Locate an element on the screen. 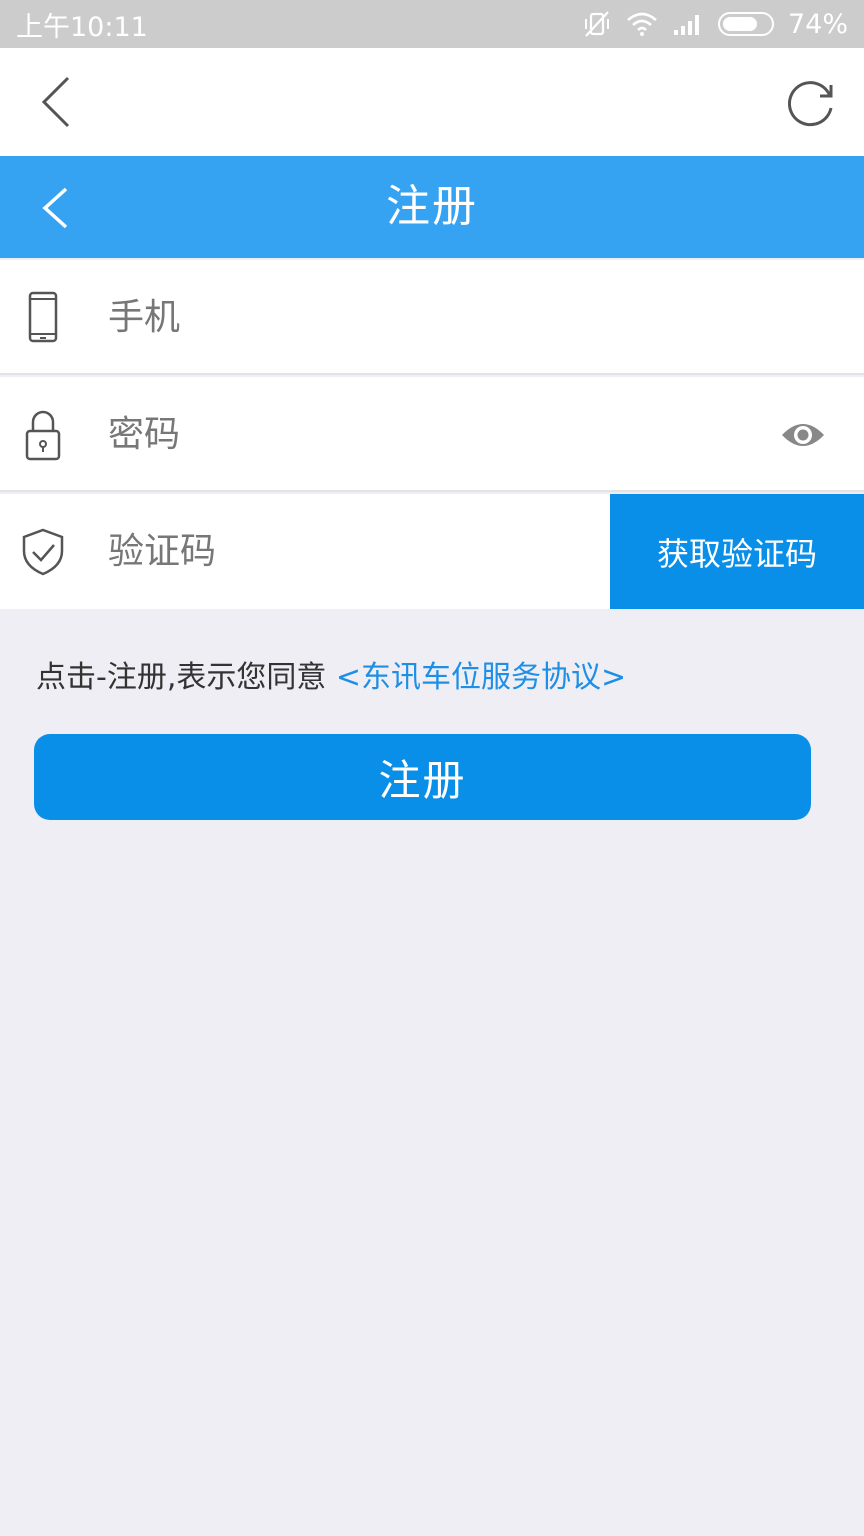 This screenshot has height=1536, width=864. password-row is located at coordinates (432, 434).